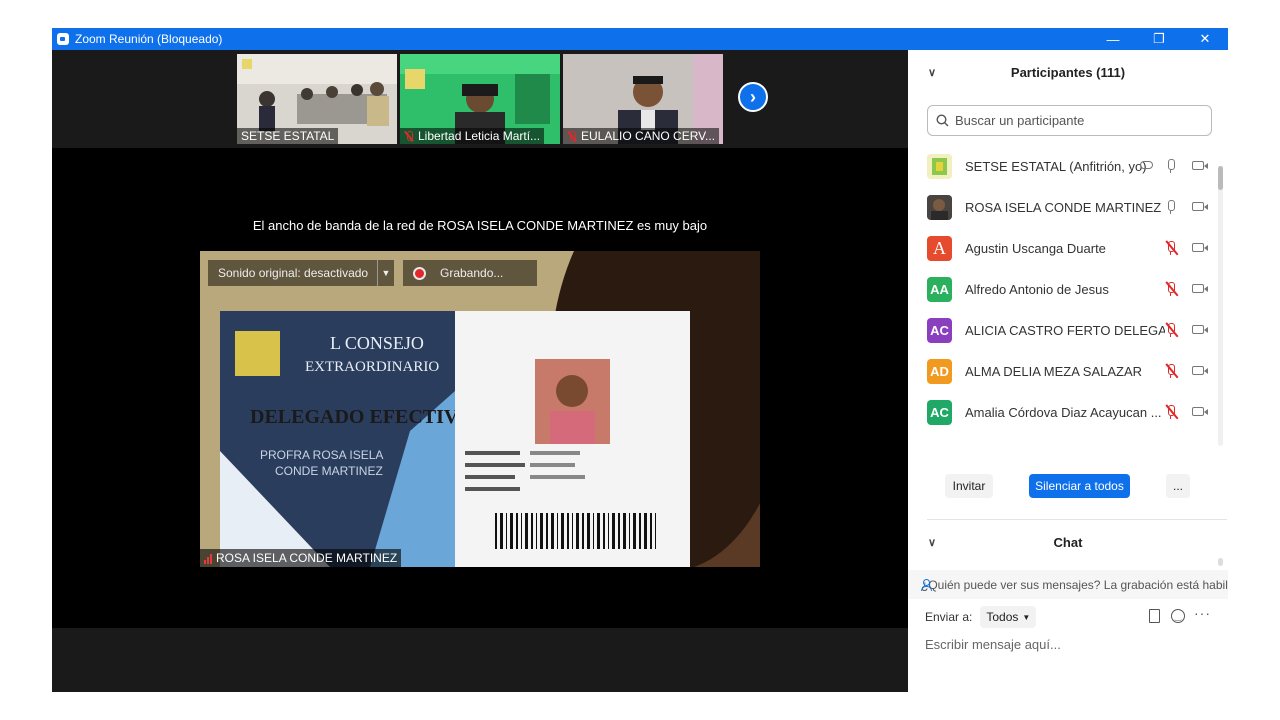  I want to click on low-signal-icon, so click(208, 558).